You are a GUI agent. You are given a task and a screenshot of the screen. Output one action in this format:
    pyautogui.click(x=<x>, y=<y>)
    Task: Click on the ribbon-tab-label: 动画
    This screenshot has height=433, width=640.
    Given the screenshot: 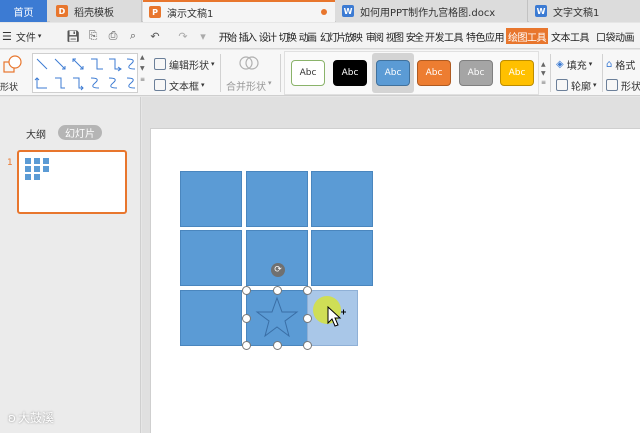 What is the action you would take?
    pyautogui.click(x=307, y=38)
    